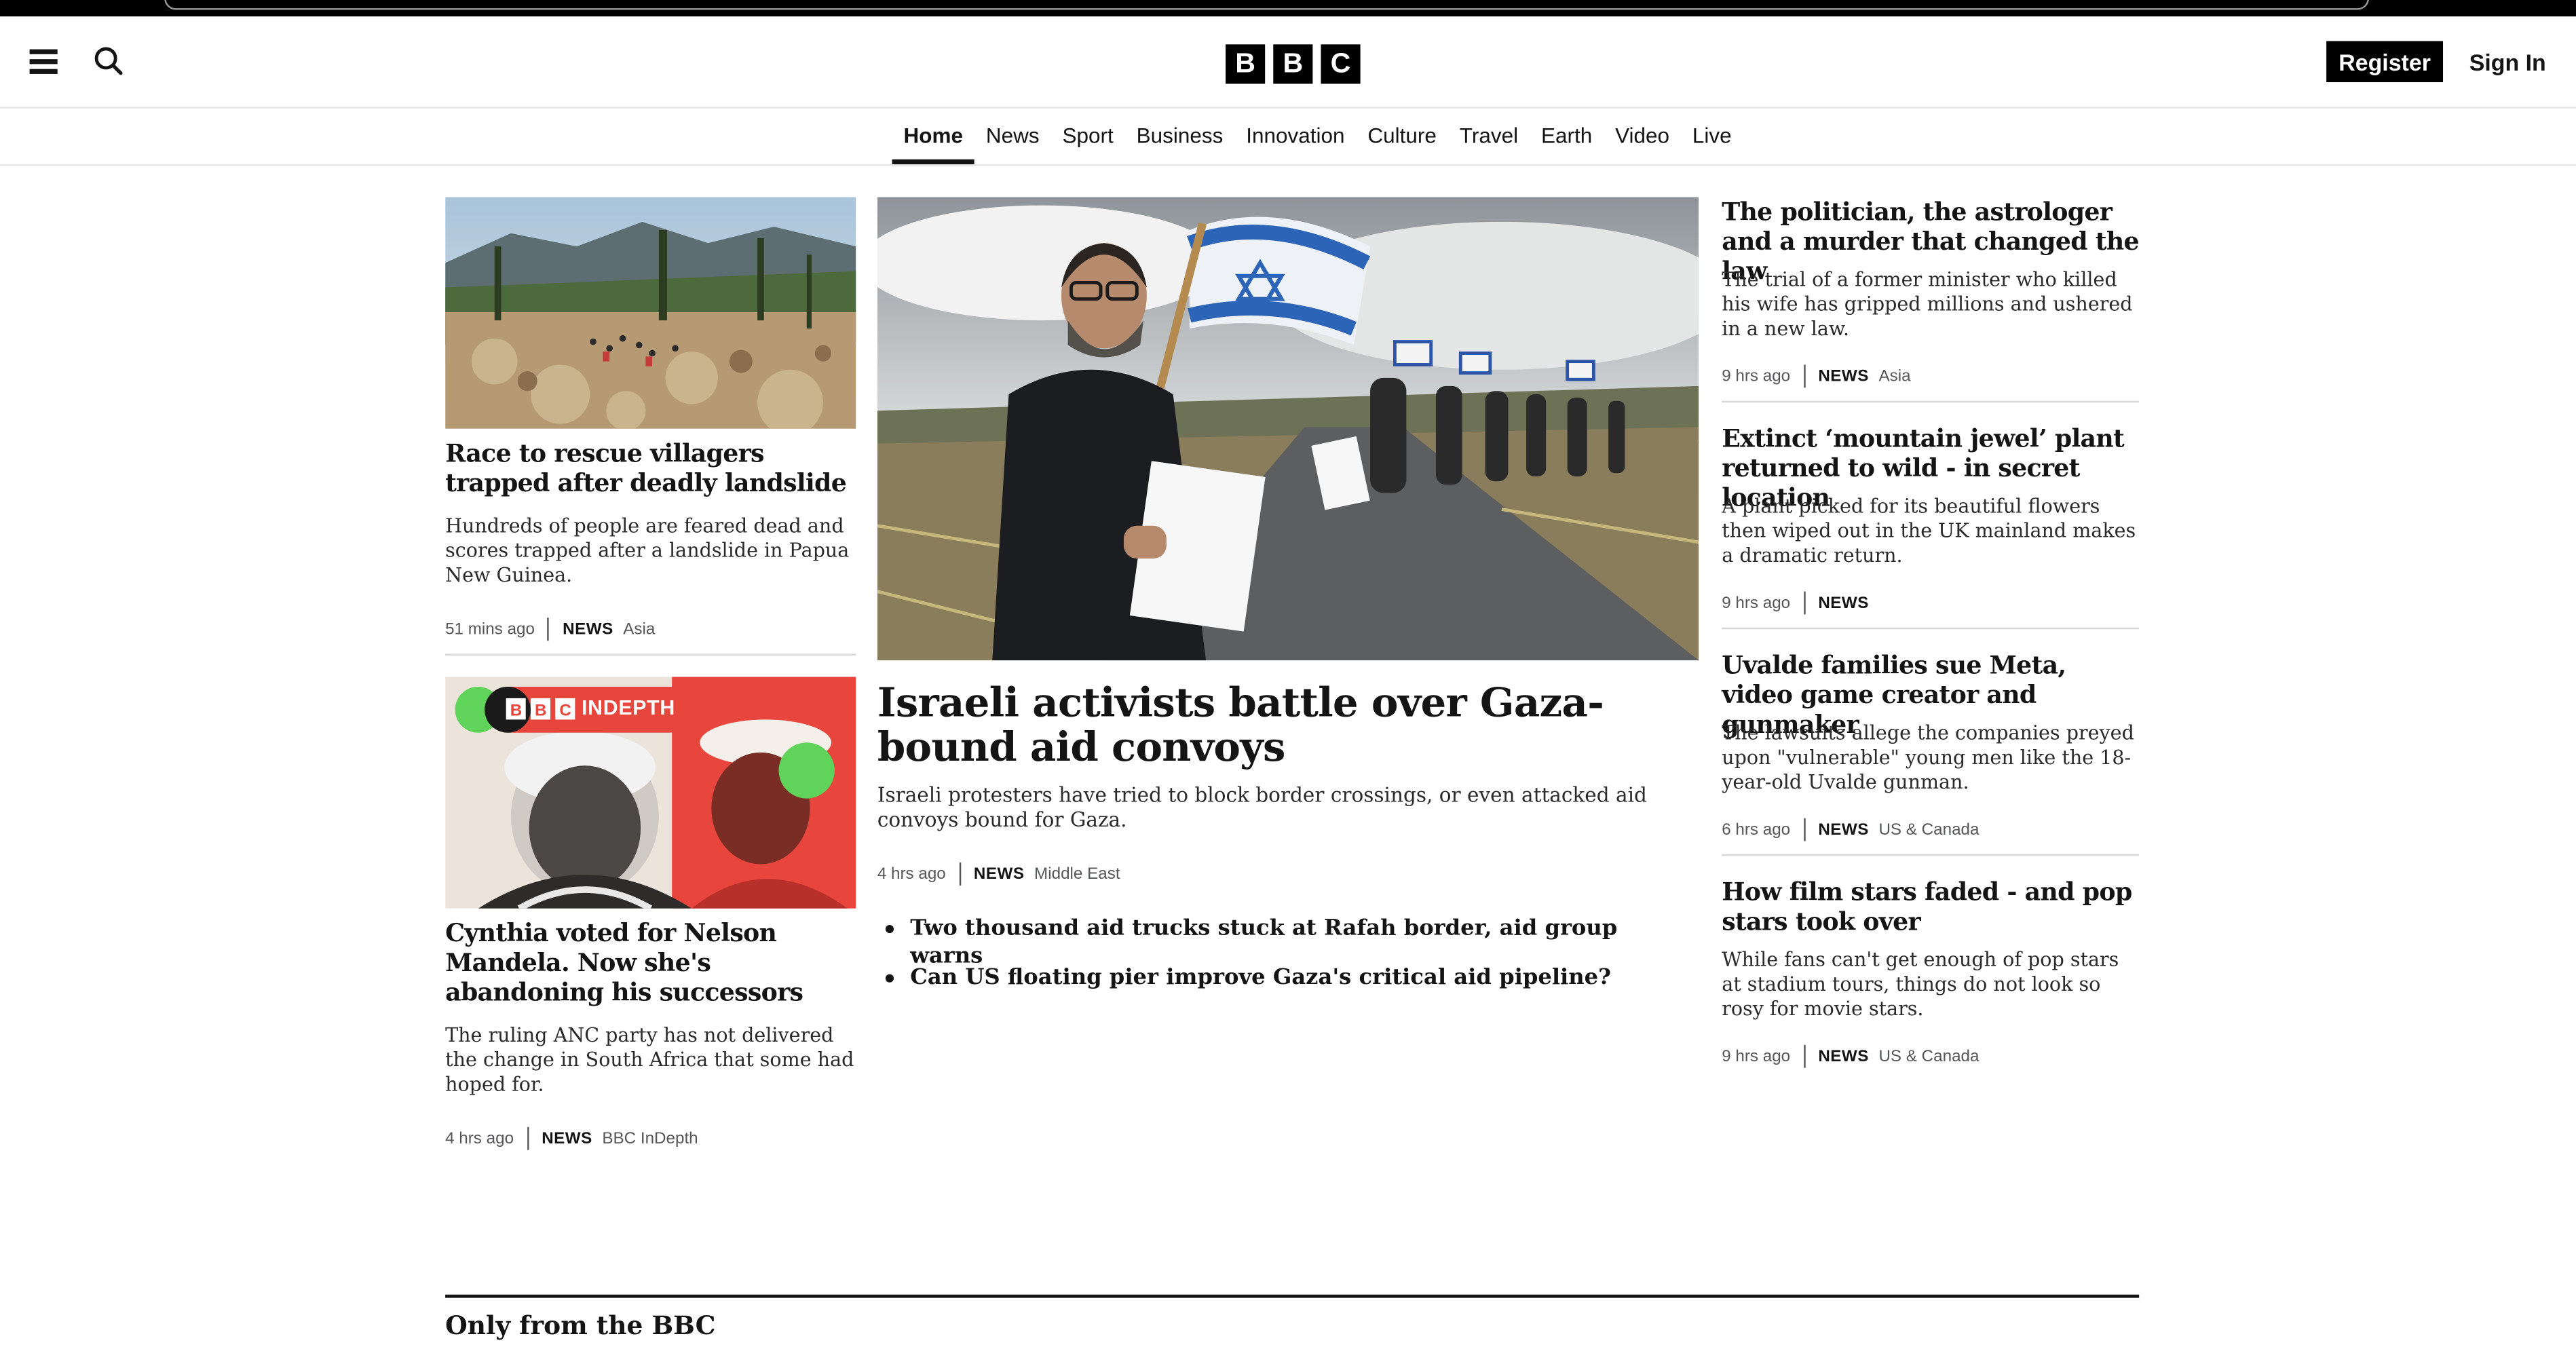 This screenshot has width=2576, height=1347. What do you see at coordinates (490, 629) in the screenshot?
I see `timestamp: 51 mins ago` at bounding box center [490, 629].